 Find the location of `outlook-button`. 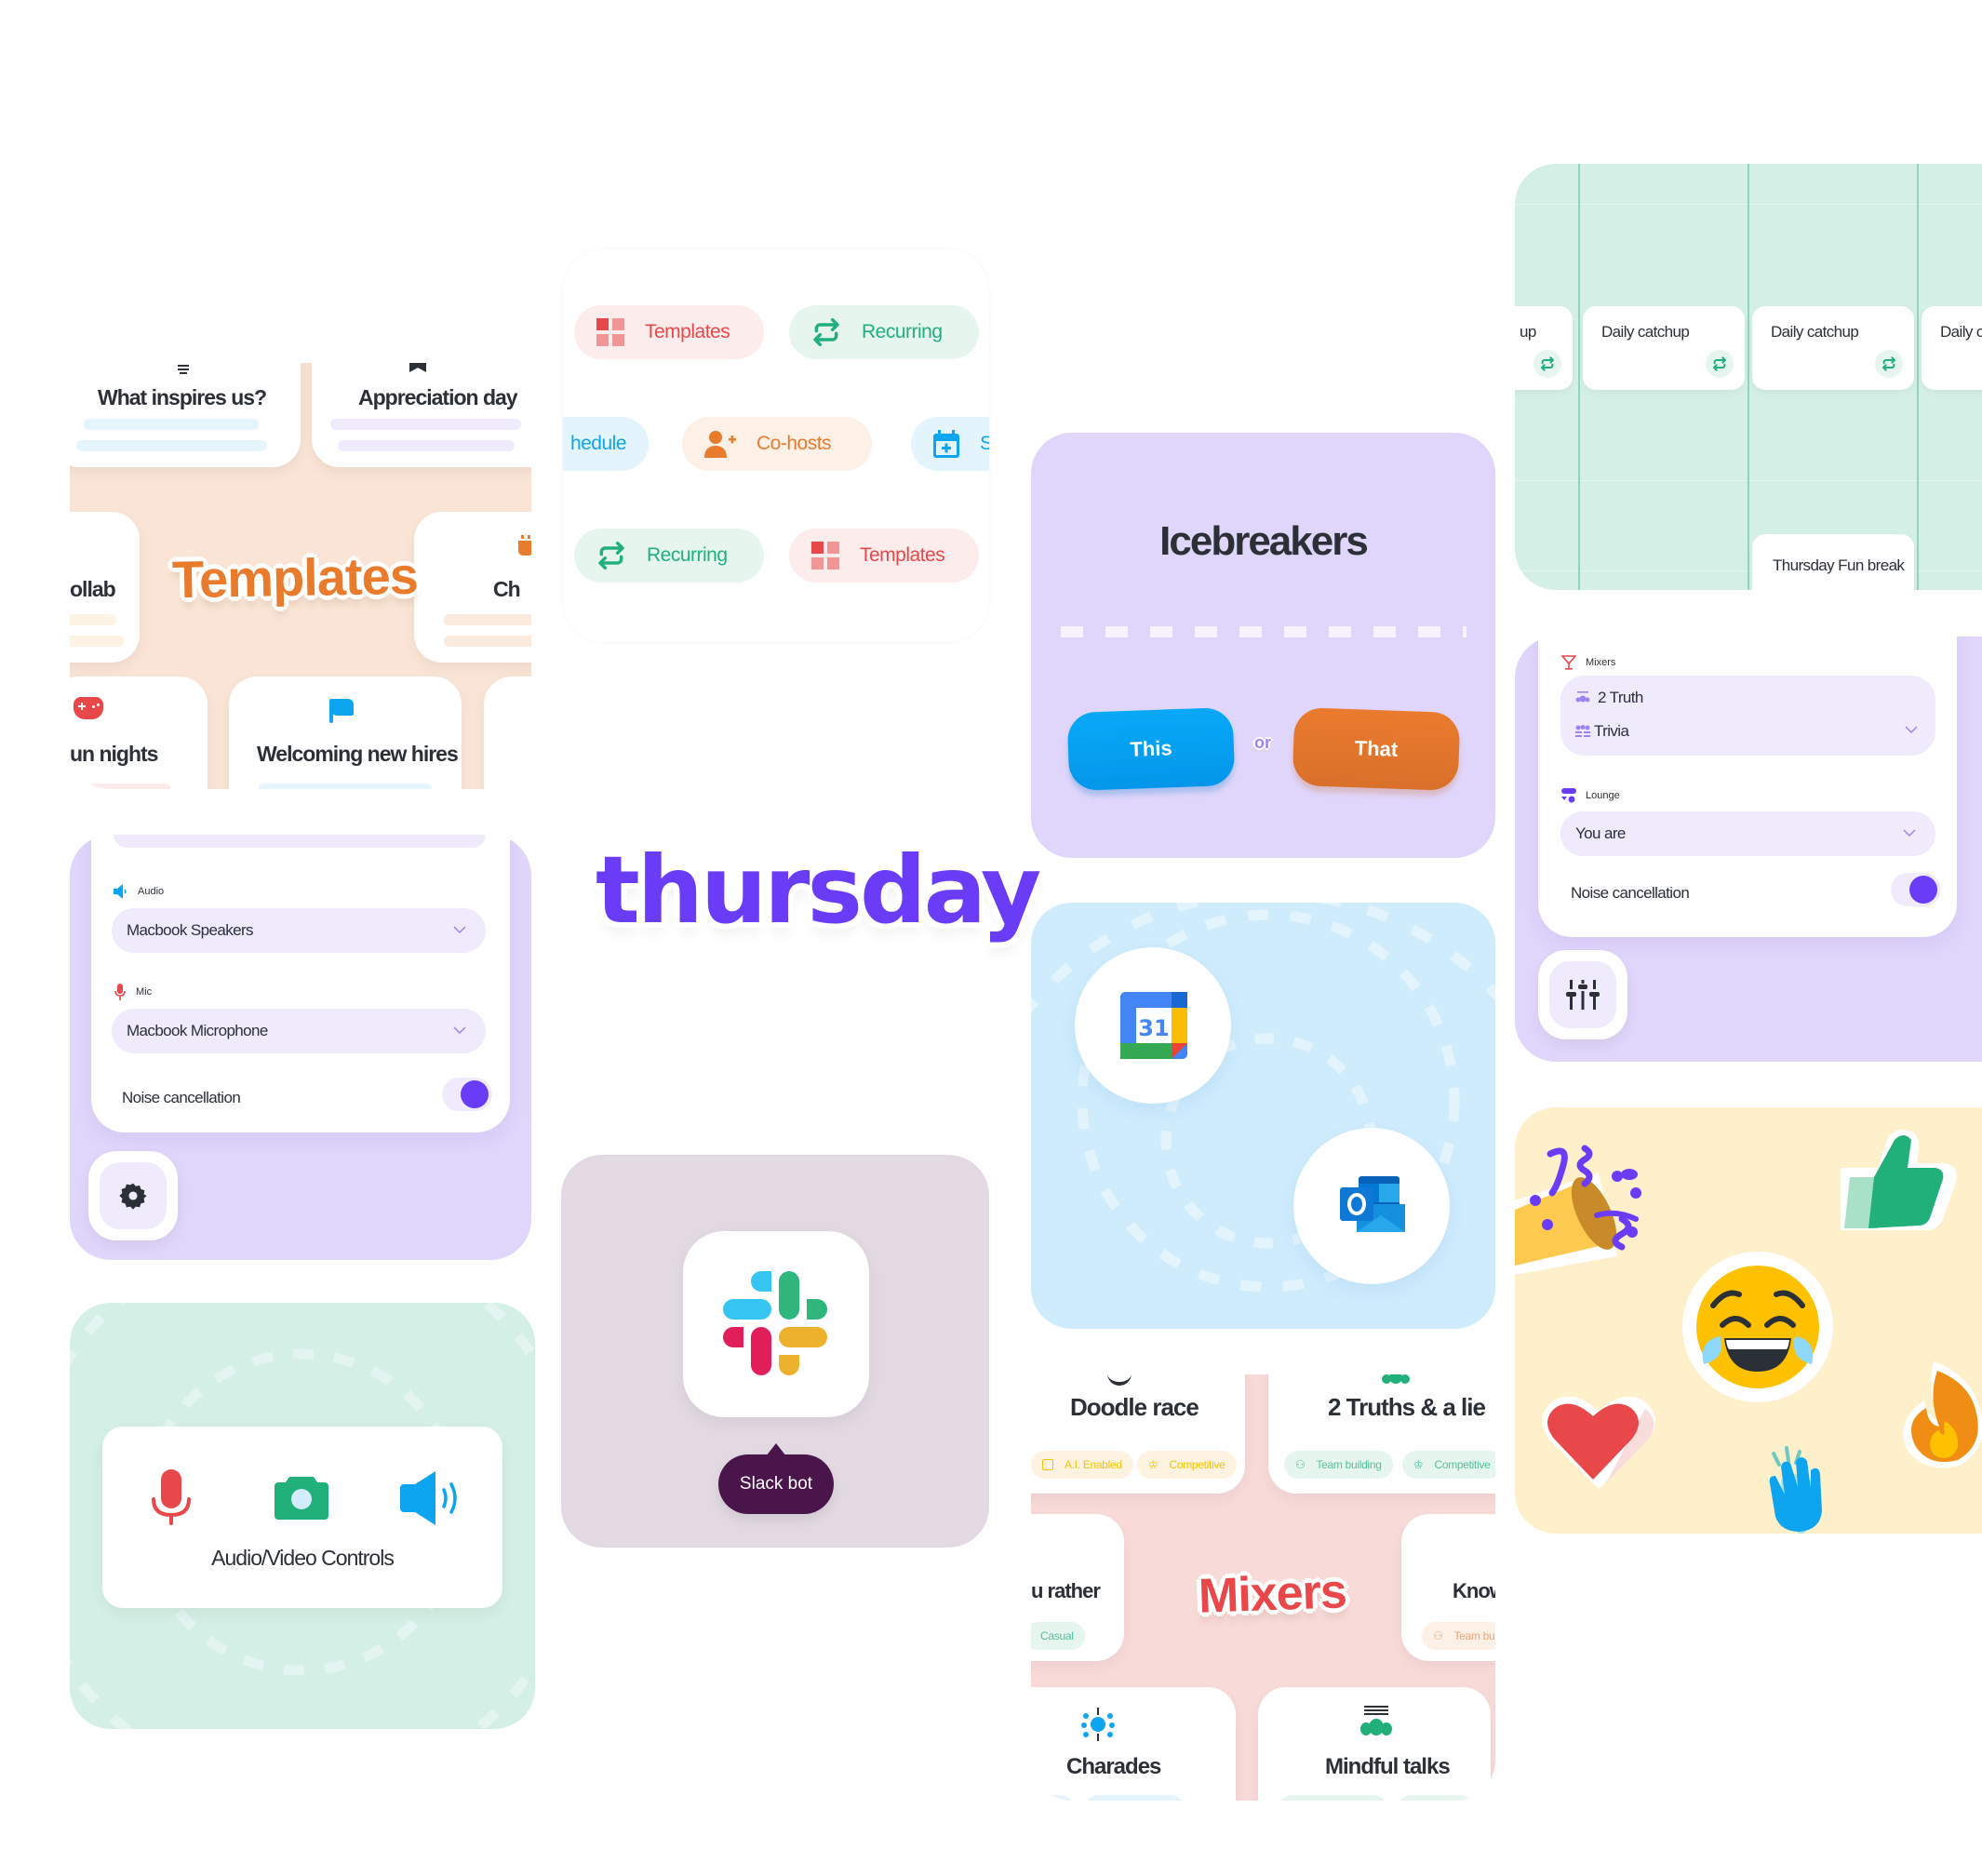

outlook-button is located at coordinates (1371, 1206).